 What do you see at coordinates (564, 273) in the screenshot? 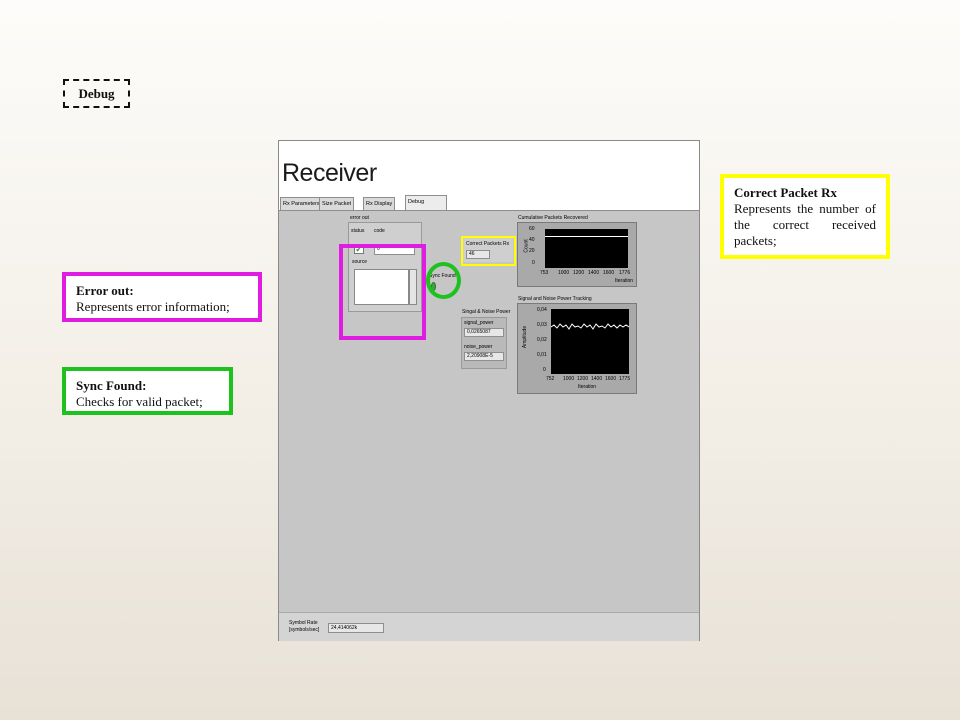
I see `cumulative-x-tick: 1000` at bounding box center [564, 273].